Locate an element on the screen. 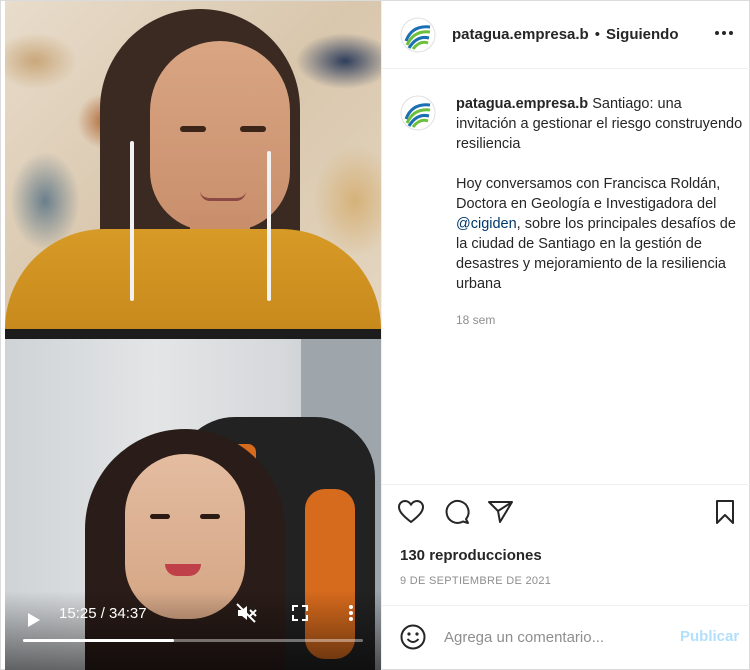 This screenshot has width=750, height=670. bookmark-icon is located at coordinates (725, 512).